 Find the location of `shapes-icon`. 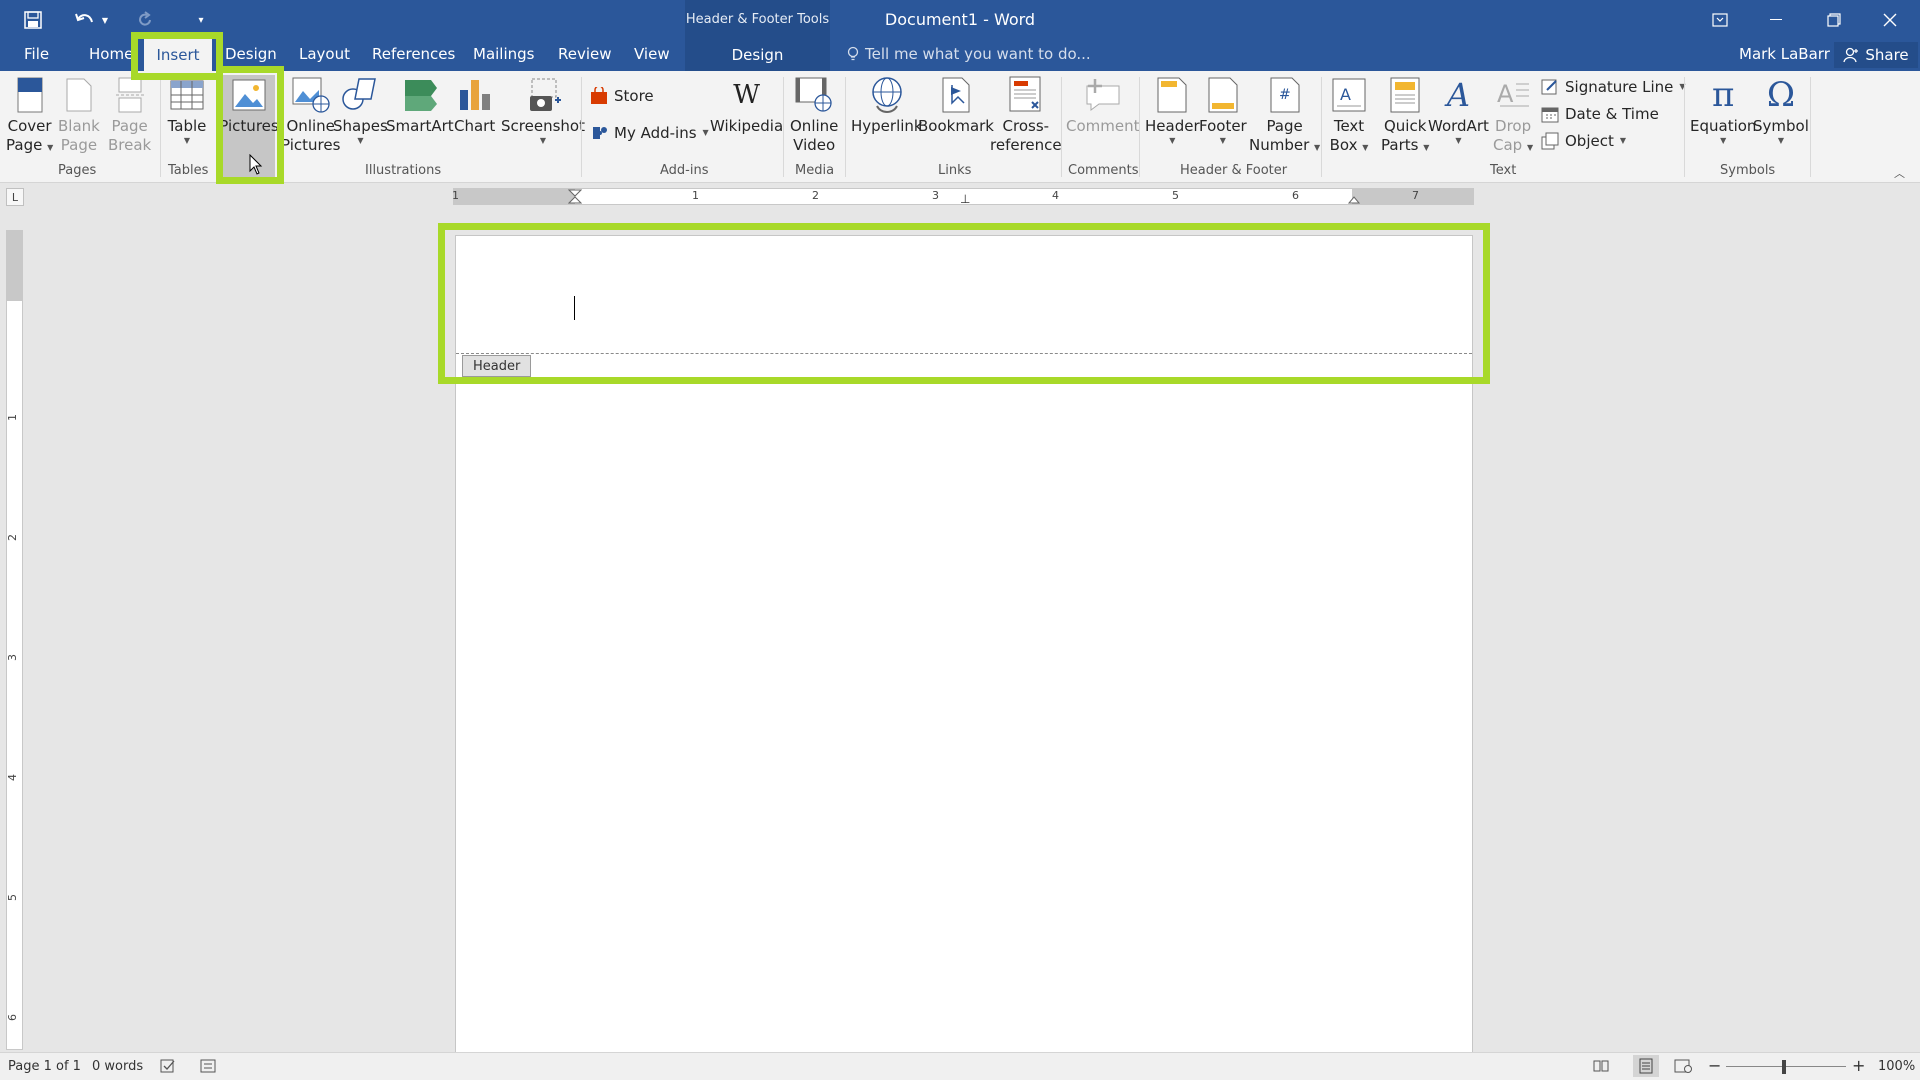

shapes-icon is located at coordinates (360, 95).